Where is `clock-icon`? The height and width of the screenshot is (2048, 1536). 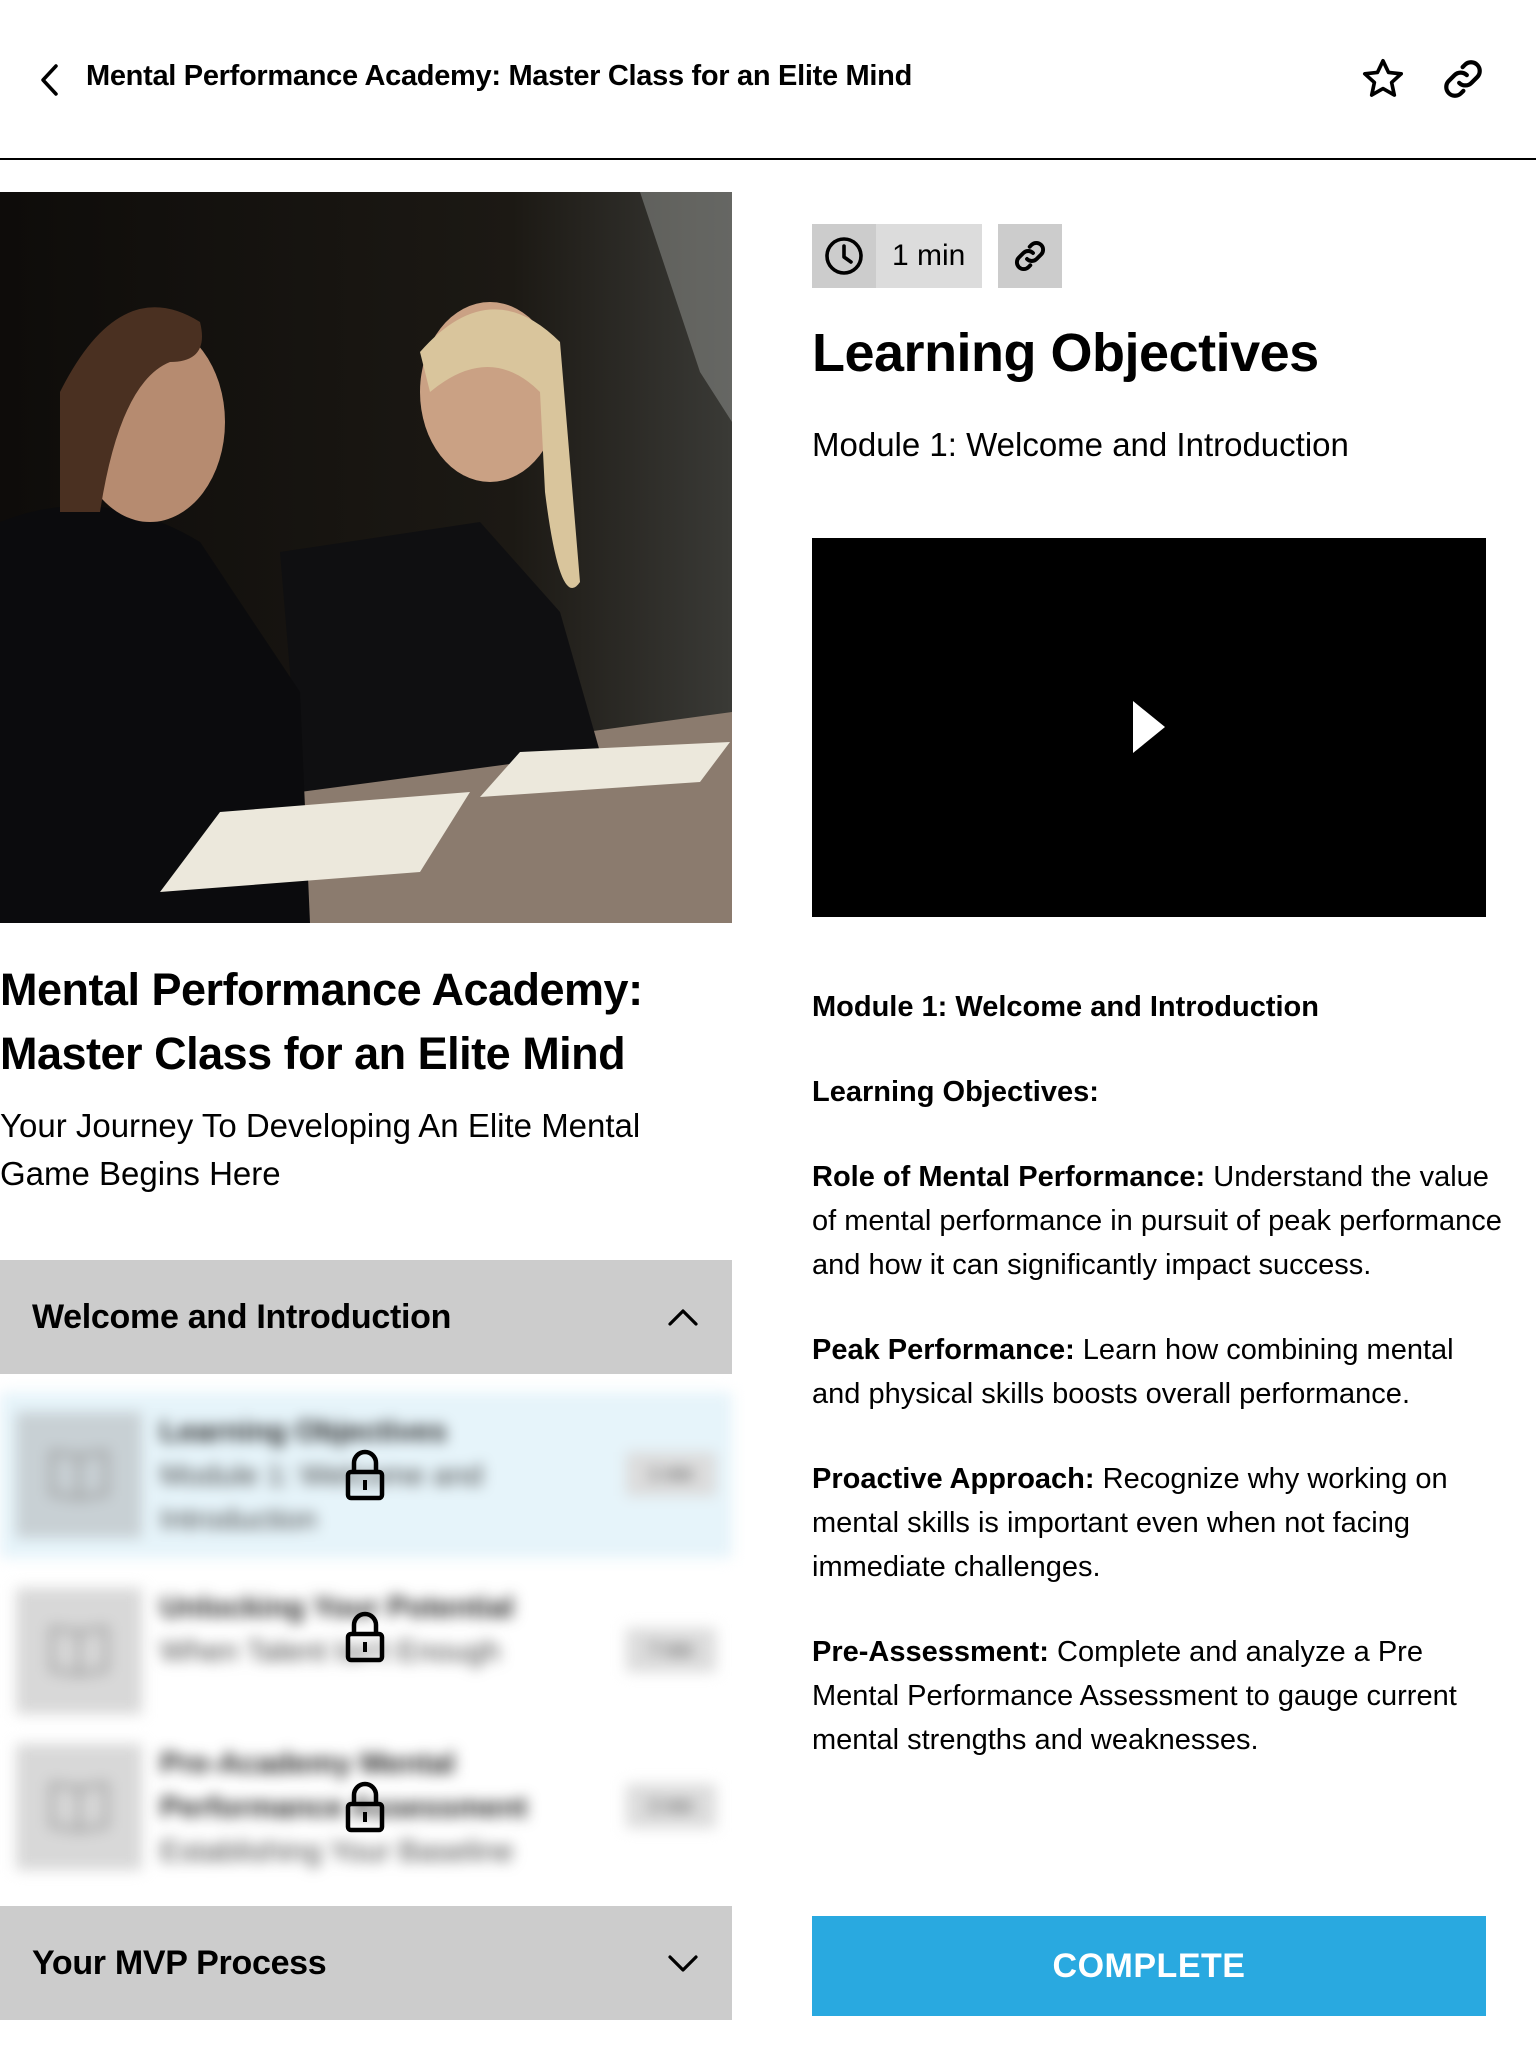
clock-icon is located at coordinates (844, 256).